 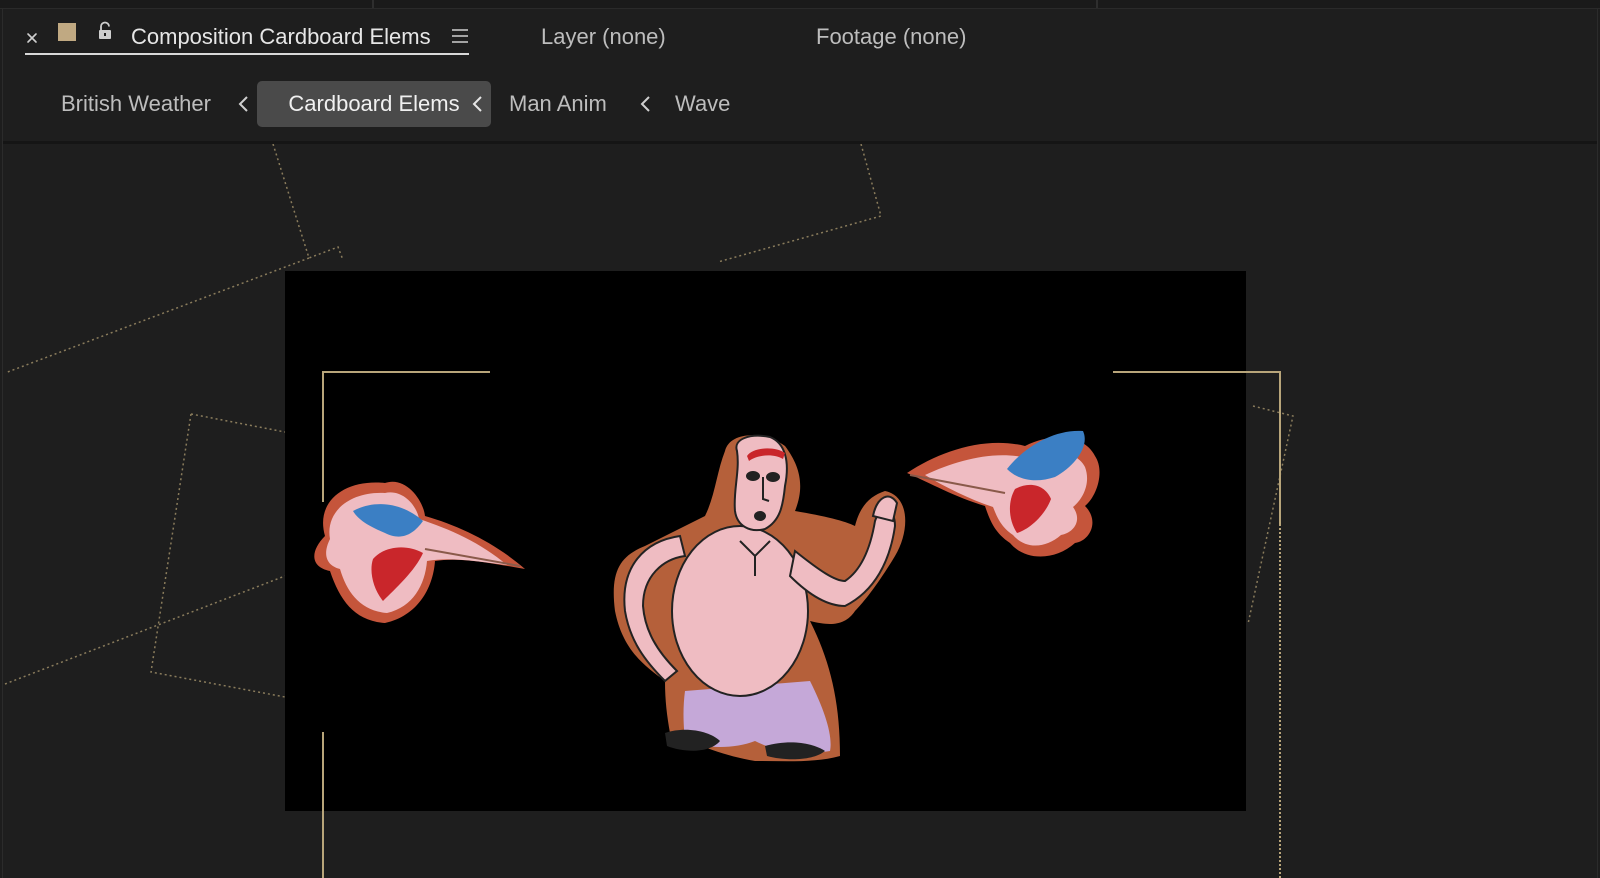 I want to click on top-panel-strip, so click(x=800, y=4).